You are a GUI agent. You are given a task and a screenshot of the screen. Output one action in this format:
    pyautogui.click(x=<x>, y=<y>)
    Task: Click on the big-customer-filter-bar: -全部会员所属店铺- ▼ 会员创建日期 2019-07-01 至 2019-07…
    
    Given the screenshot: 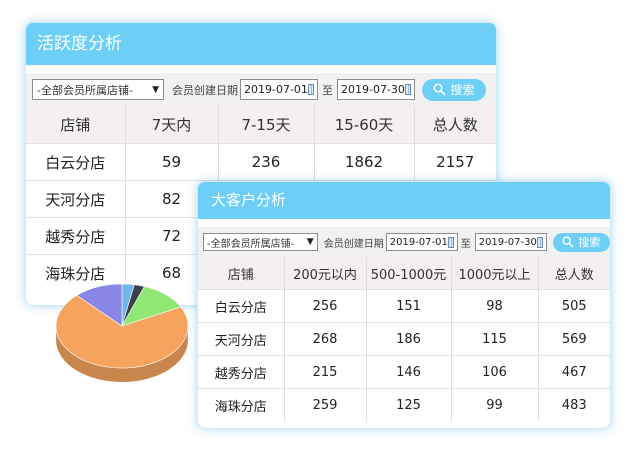 What is the action you would take?
    pyautogui.click(x=404, y=242)
    